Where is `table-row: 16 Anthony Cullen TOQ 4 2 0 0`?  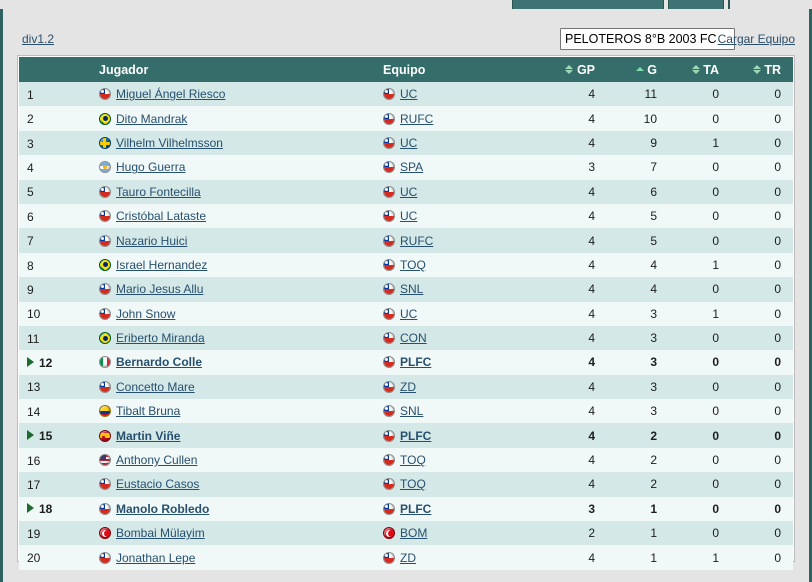
table-row: 16 Anthony Cullen TOQ 4 2 0 0 is located at coordinates (406, 460).